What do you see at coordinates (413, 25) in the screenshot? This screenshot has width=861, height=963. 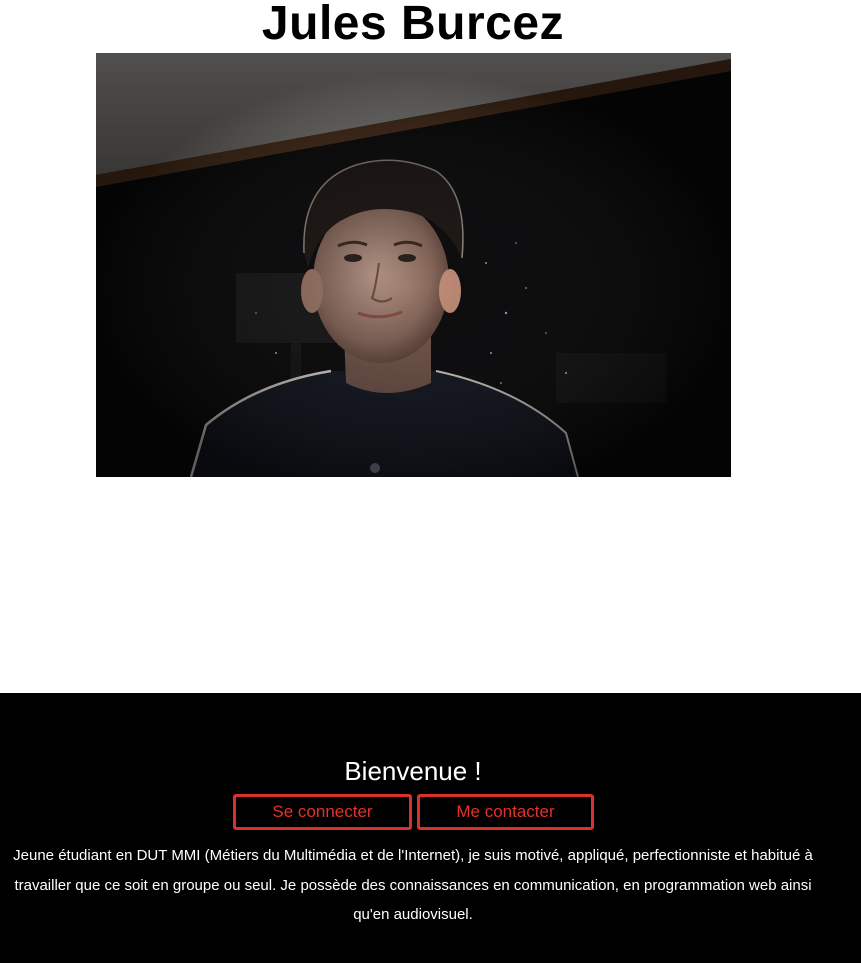 I see `page-title: Jules Burcez` at bounding box center [413, 25].